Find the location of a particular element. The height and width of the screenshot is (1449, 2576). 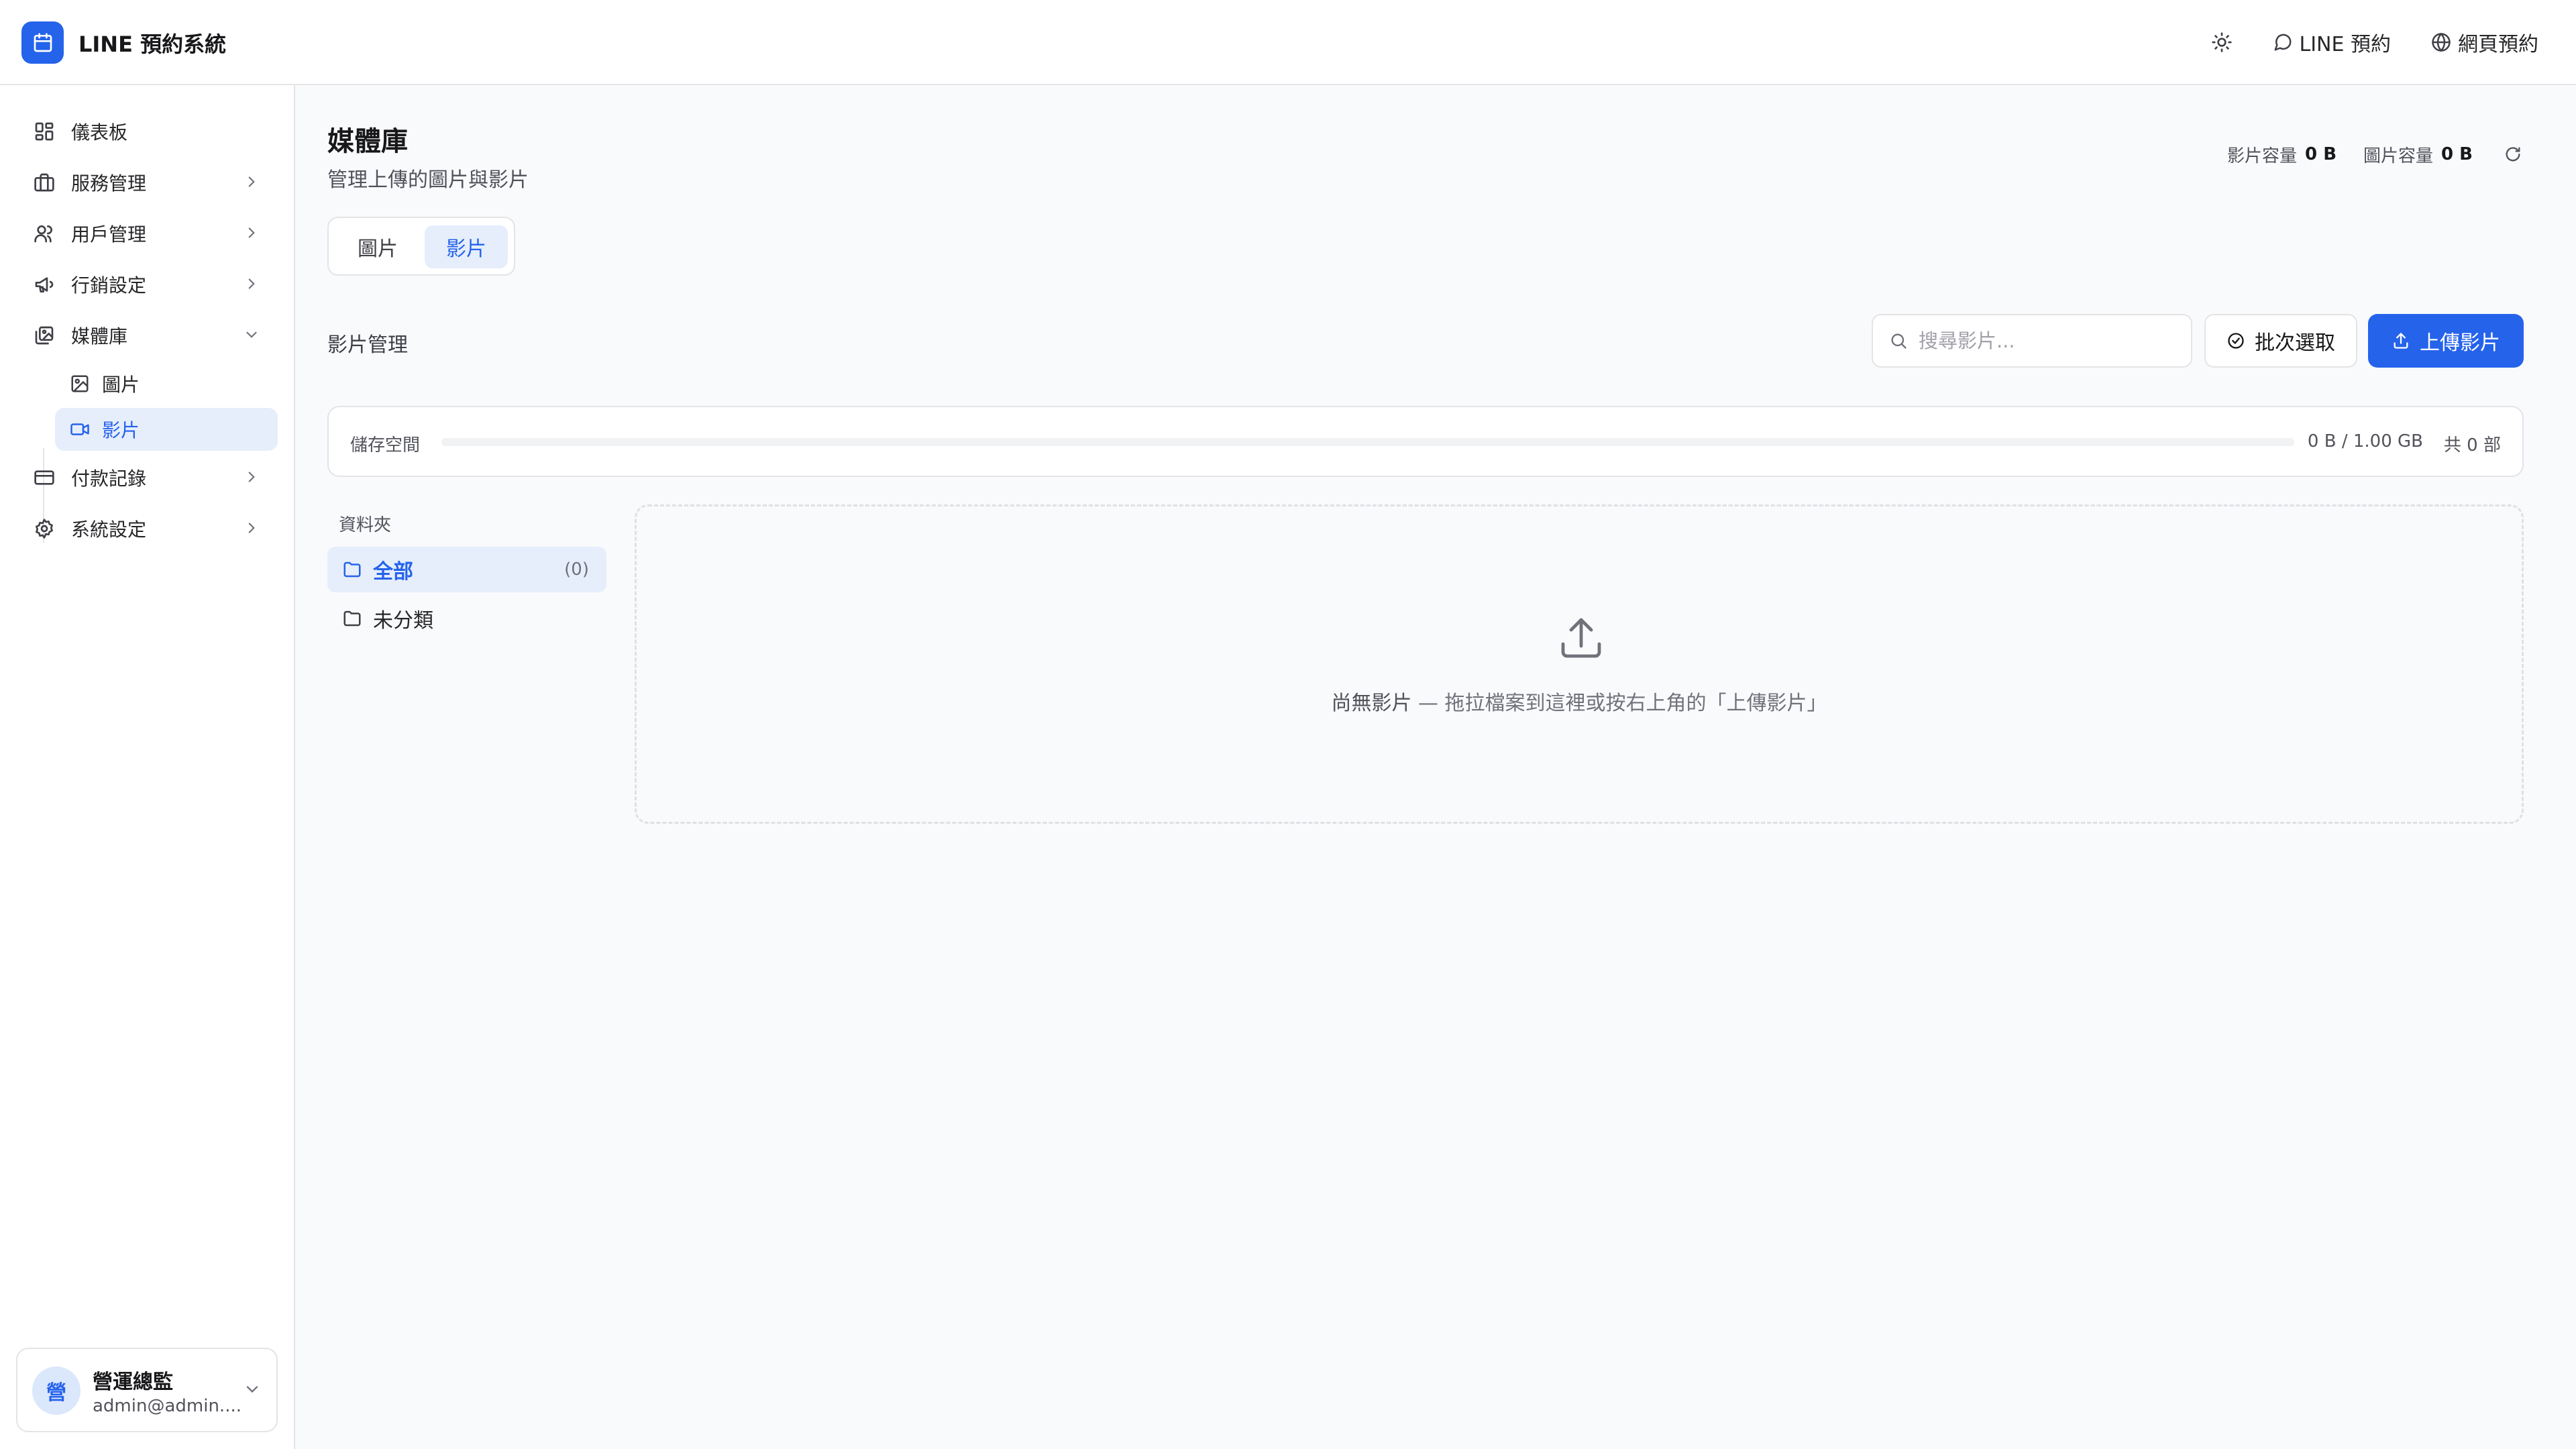

message-circle-icon is located at coordinates (2283, 42).